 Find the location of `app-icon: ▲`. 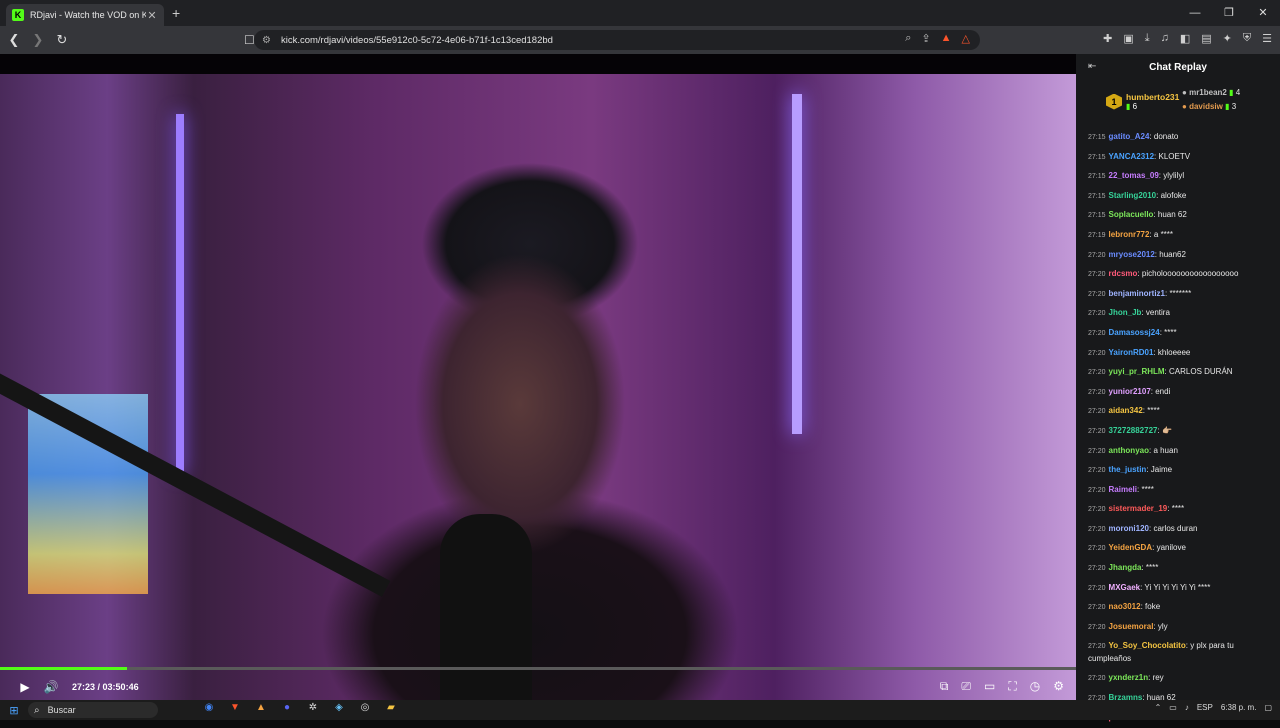

app-icon: ▲ is located at coordinates (261, 710).